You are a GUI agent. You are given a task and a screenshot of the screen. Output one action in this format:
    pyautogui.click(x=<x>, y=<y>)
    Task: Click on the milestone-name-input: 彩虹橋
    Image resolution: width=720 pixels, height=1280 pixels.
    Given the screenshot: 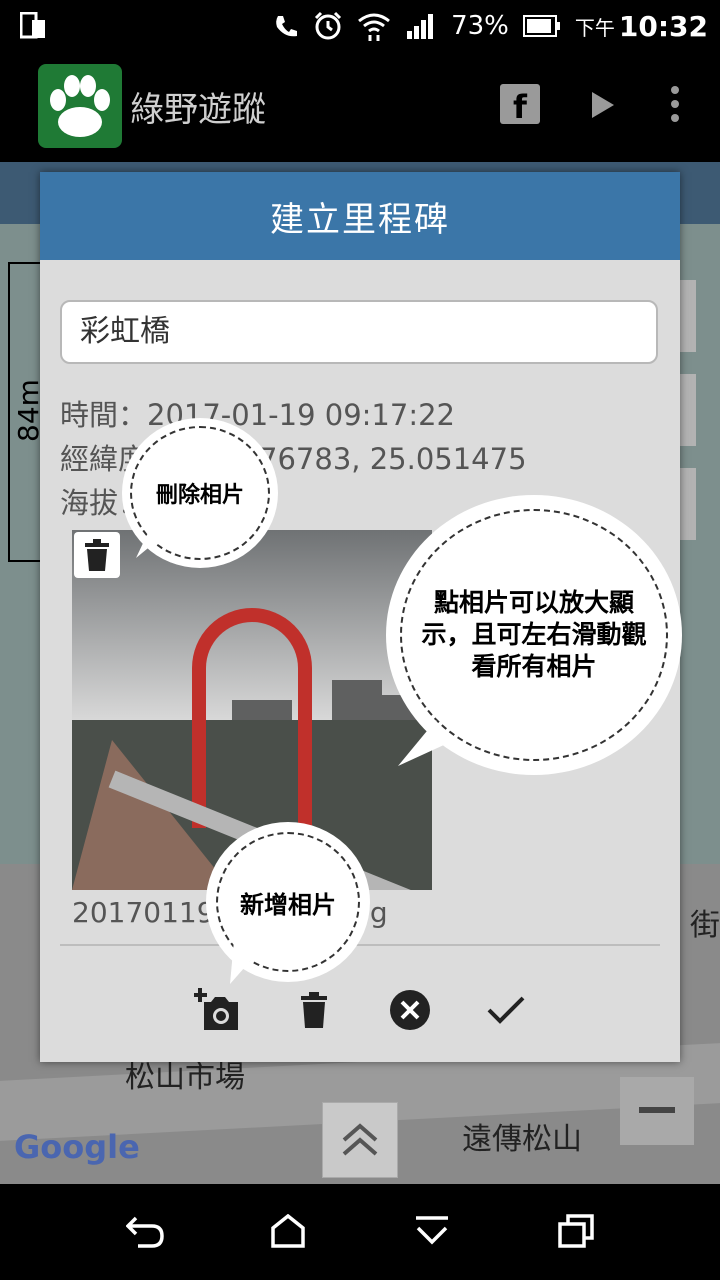 What is the action you would take?
    pyautogui.click(x=359, y=332)
    